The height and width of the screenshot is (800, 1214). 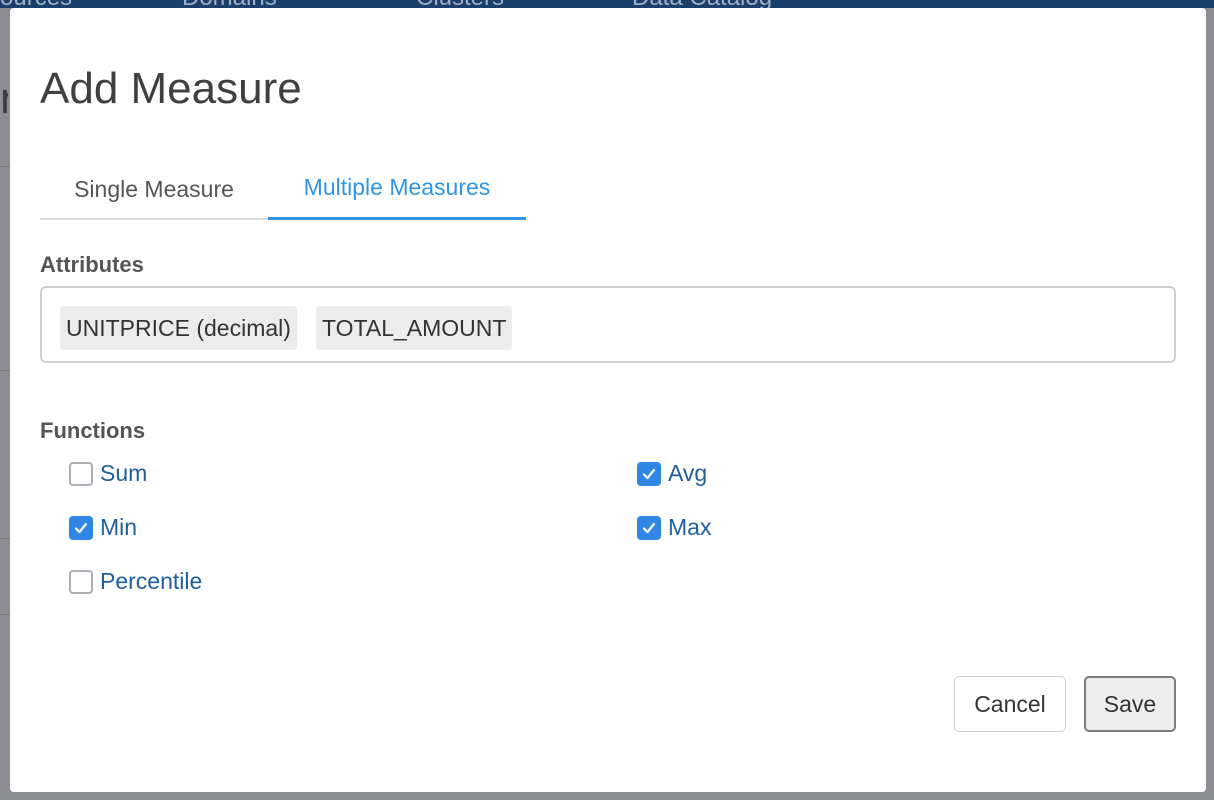 I want to click on background-navbar: ources Domains Clusters Data Catalog, so click(x=607, y=4).